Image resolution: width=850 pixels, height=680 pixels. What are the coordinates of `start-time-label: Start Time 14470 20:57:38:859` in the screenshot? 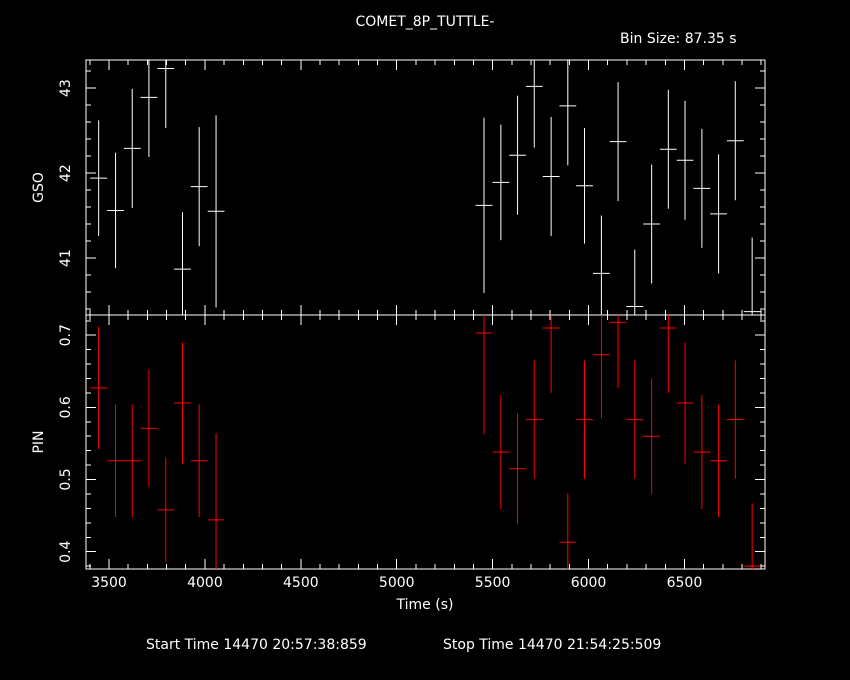 It's located at (256, 645).